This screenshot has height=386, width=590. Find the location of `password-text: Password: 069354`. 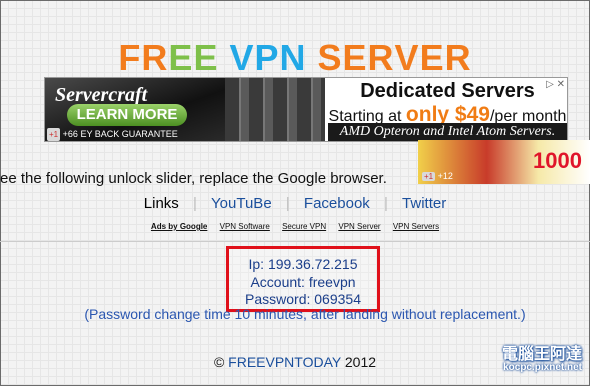

password-text: Password: 069354 is located at coordinates (303, 299).